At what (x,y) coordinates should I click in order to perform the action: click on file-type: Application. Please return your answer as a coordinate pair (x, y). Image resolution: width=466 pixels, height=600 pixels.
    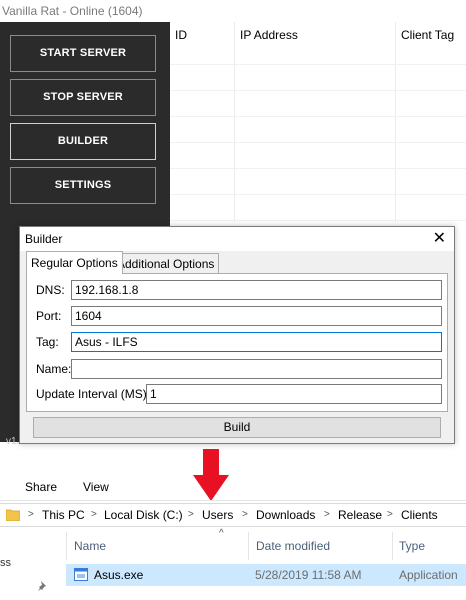
    Looking at the image, I should click on (428, 575).